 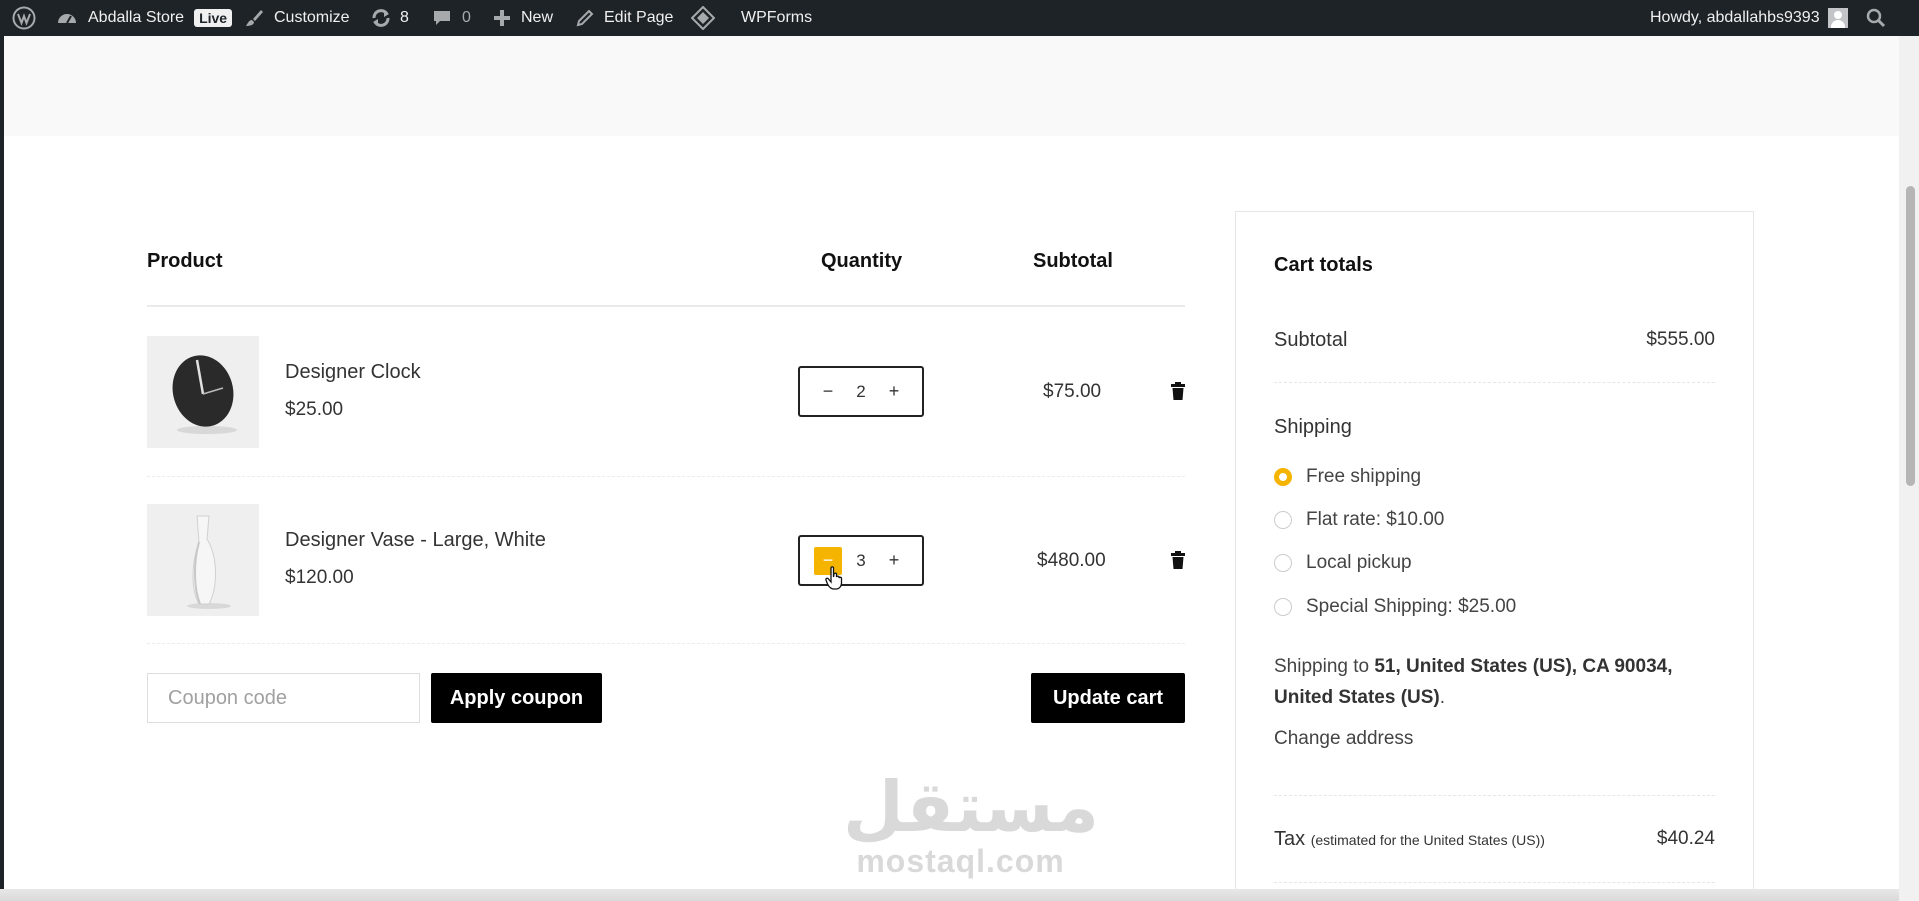 What do you see at coordinates (666, 306) in the screenshot?
I see `header-divider` at bounding box center [666, 306].